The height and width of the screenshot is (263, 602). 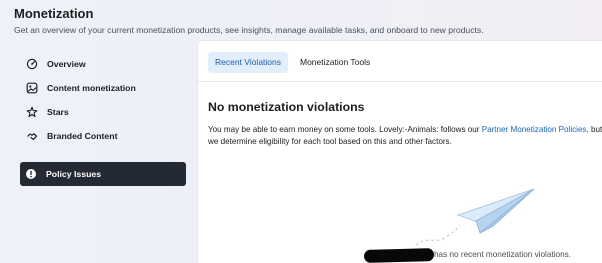 What do you see at coordinates (91, 88) in the screenshot?
I see `sidebar-item-label: Content monetization` at bounding box center [91, 88].